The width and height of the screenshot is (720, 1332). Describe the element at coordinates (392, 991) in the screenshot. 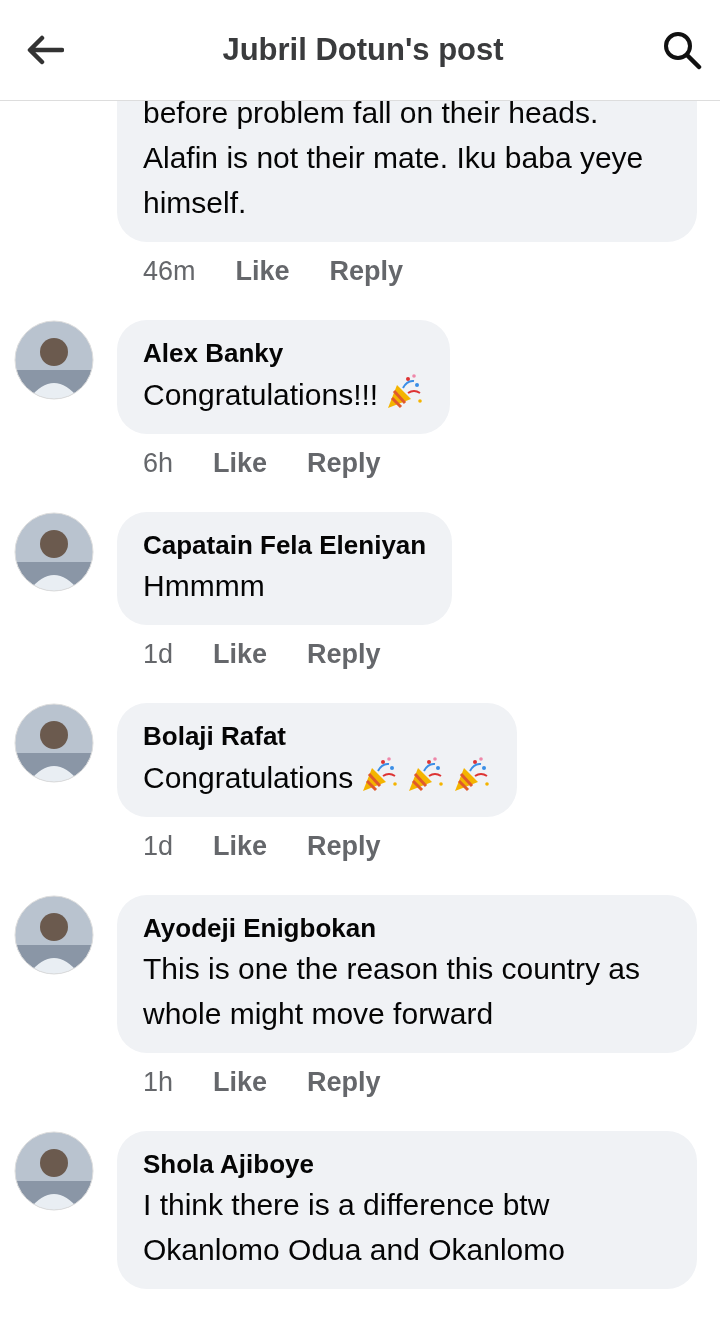

I see `comment-text: This is one the reason this country as whole might move forward` at that location.